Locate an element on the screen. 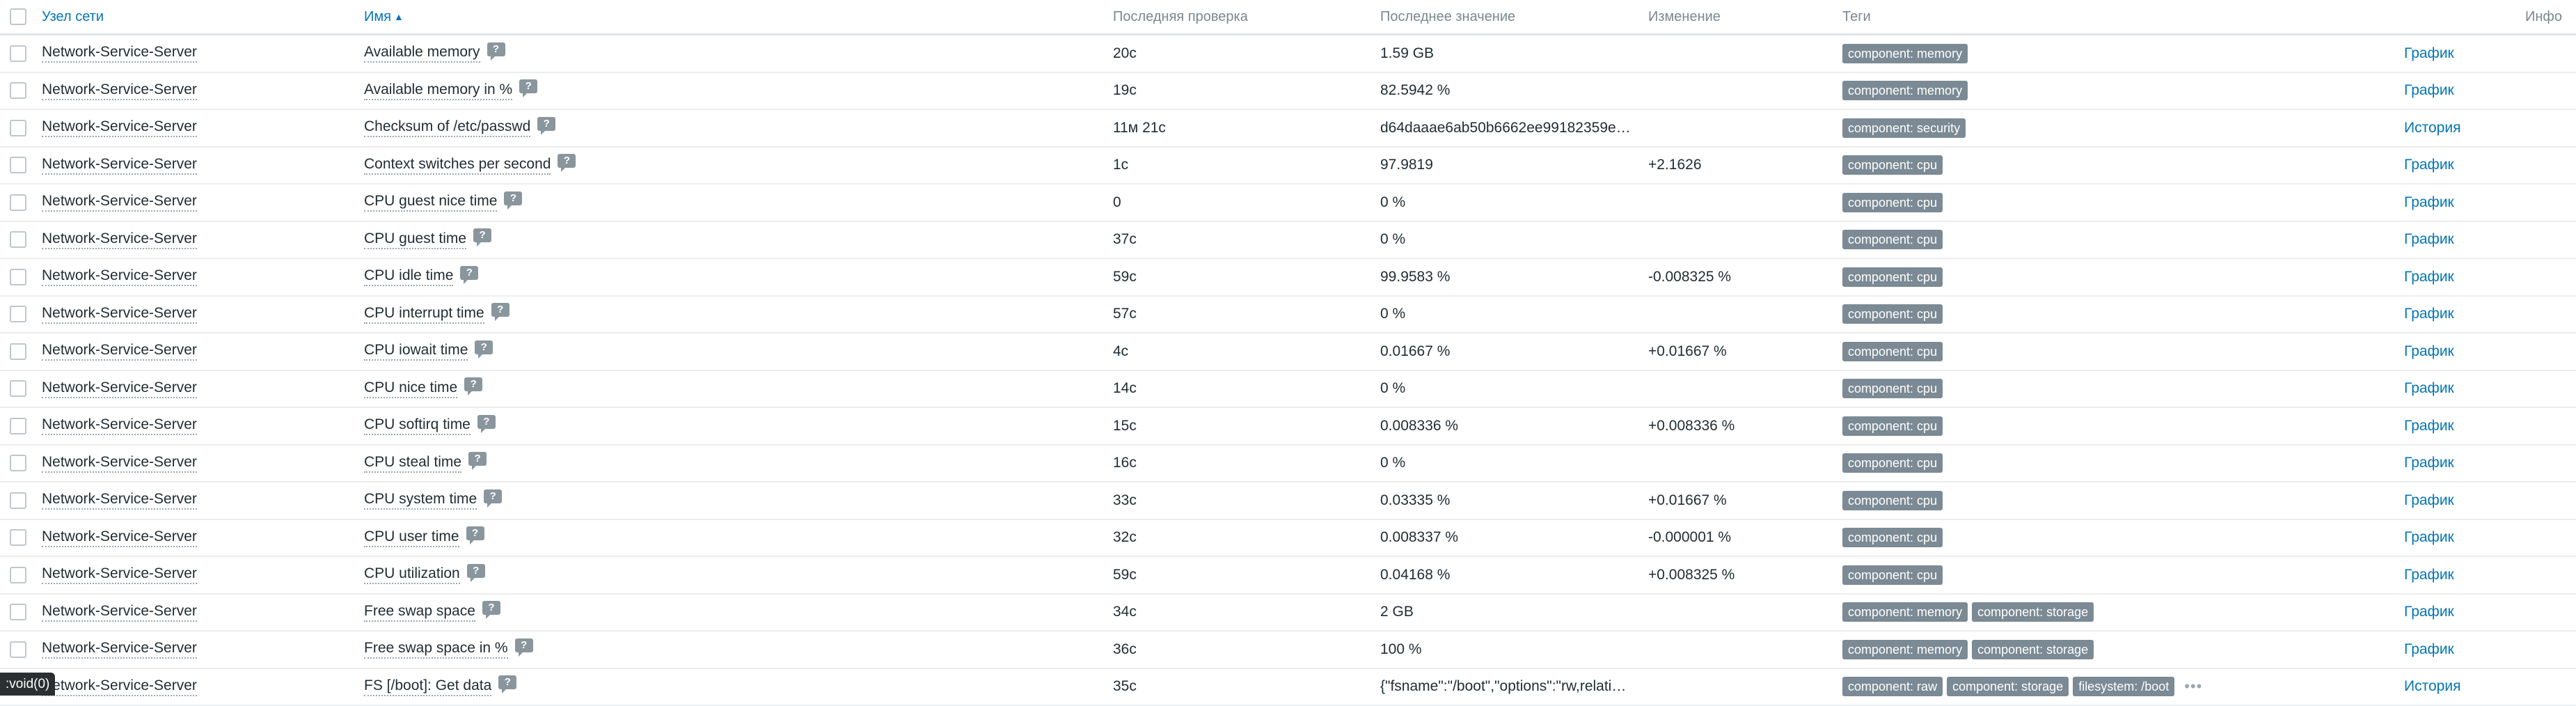 This screenshot has height=706, width=2576. item-name-link: CPU user time is located at coordinates (411, 537).